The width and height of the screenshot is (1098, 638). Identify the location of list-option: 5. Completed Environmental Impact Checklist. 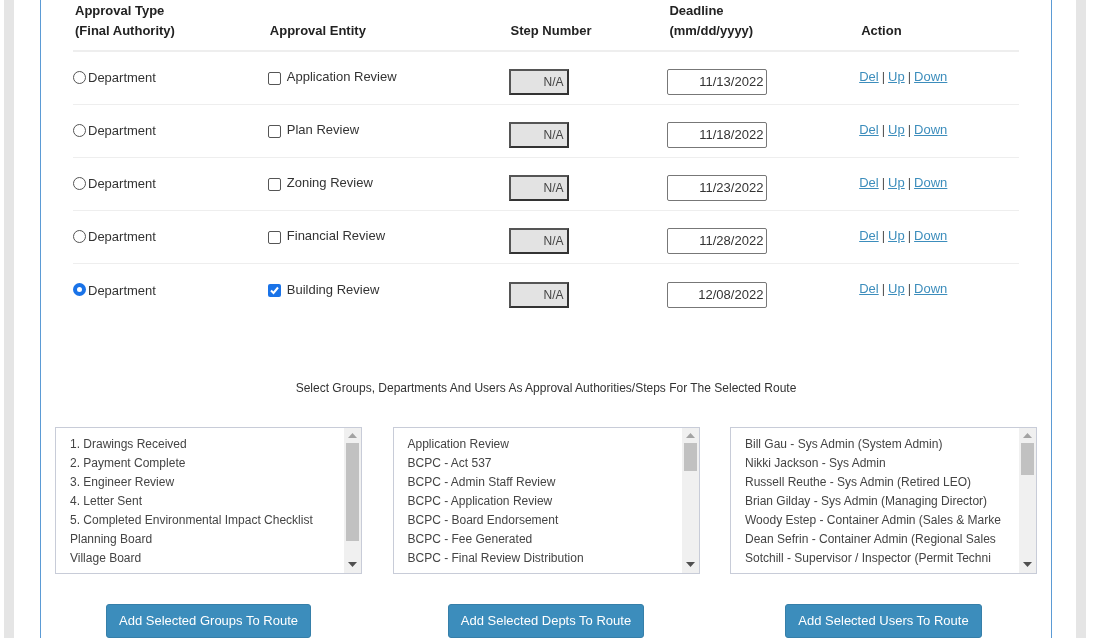
(207, 520).